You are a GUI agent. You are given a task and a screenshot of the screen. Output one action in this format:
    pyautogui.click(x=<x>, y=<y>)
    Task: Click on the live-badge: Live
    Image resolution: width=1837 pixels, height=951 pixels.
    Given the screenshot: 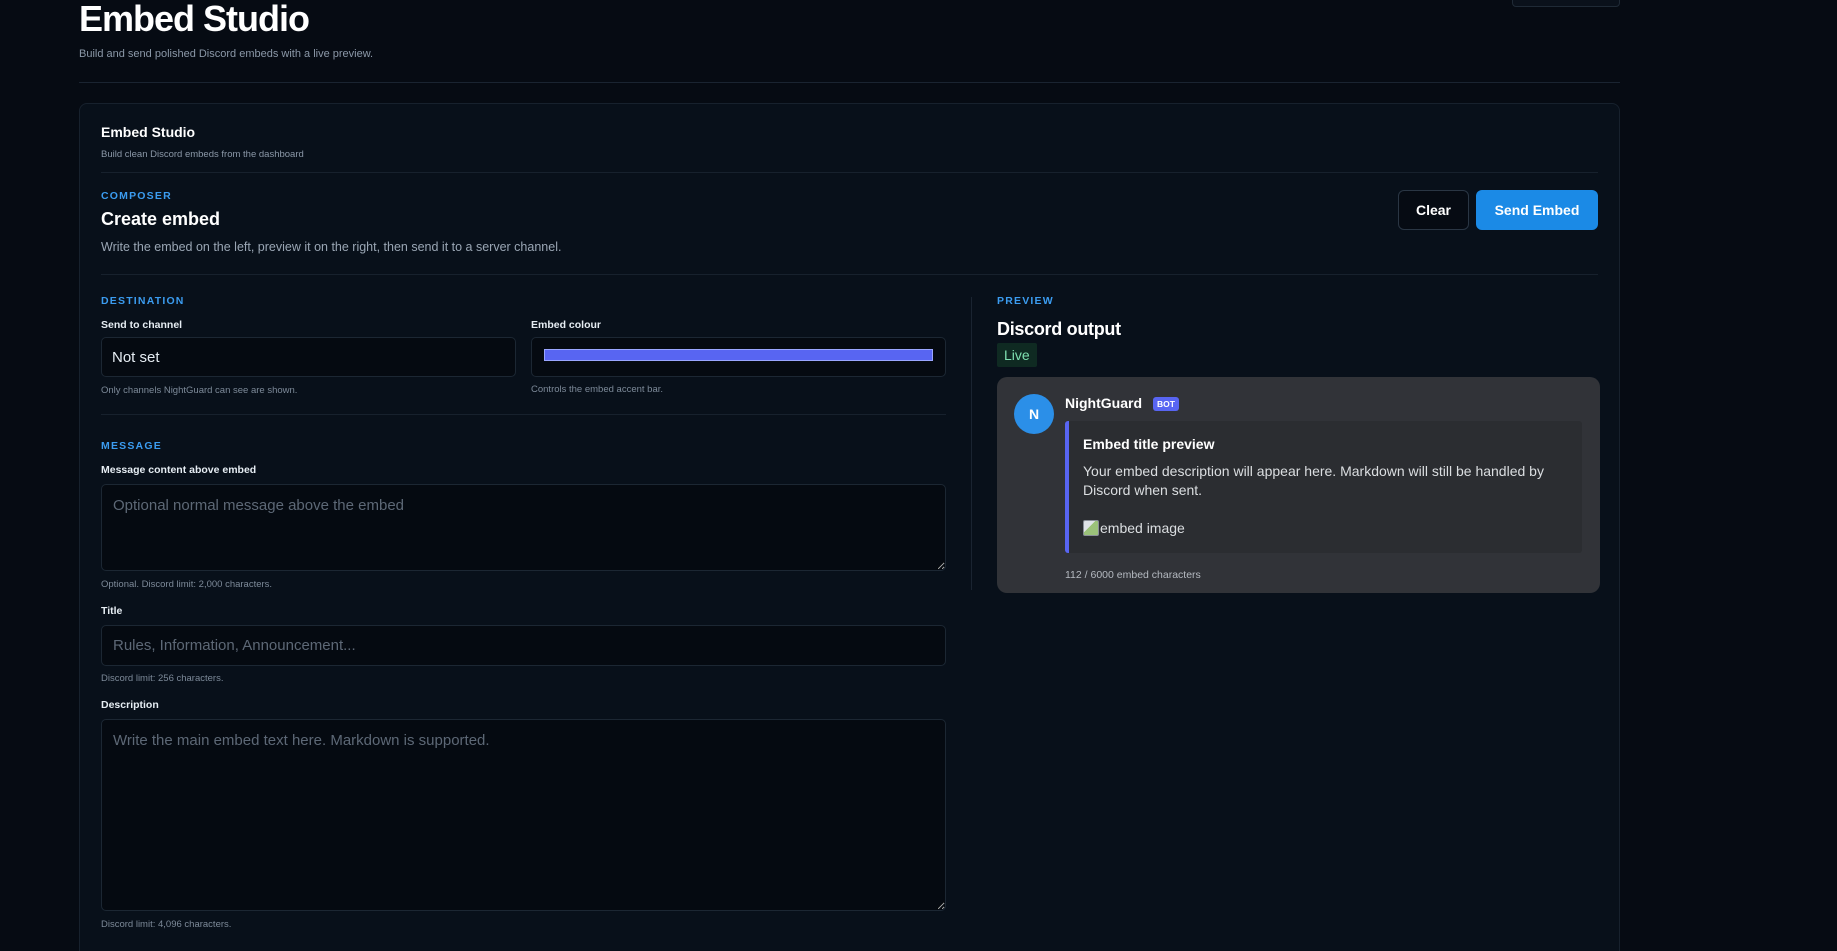 What is the action you would take?
    pyautogui.click(x=1017, y=355)
    